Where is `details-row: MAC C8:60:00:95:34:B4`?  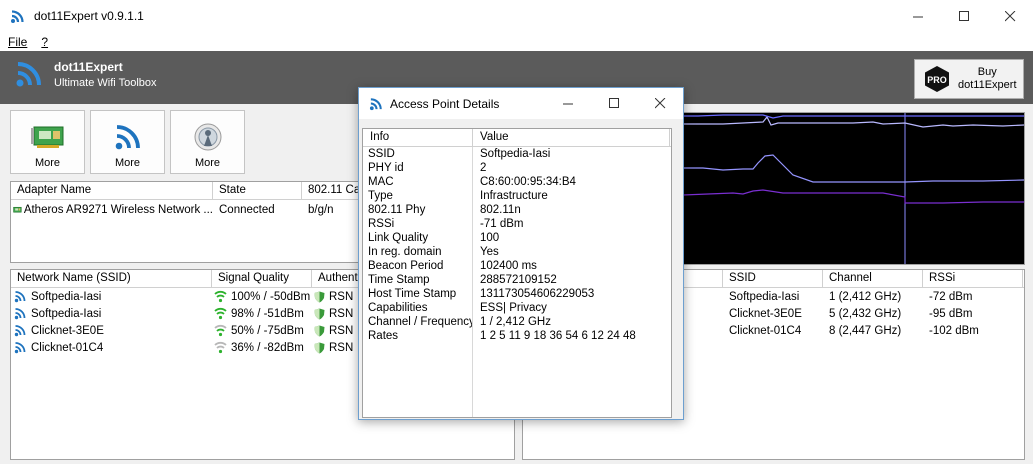 details-row: MAC C8:60:00:95:34:B4 is located at coordinates (517, 182).